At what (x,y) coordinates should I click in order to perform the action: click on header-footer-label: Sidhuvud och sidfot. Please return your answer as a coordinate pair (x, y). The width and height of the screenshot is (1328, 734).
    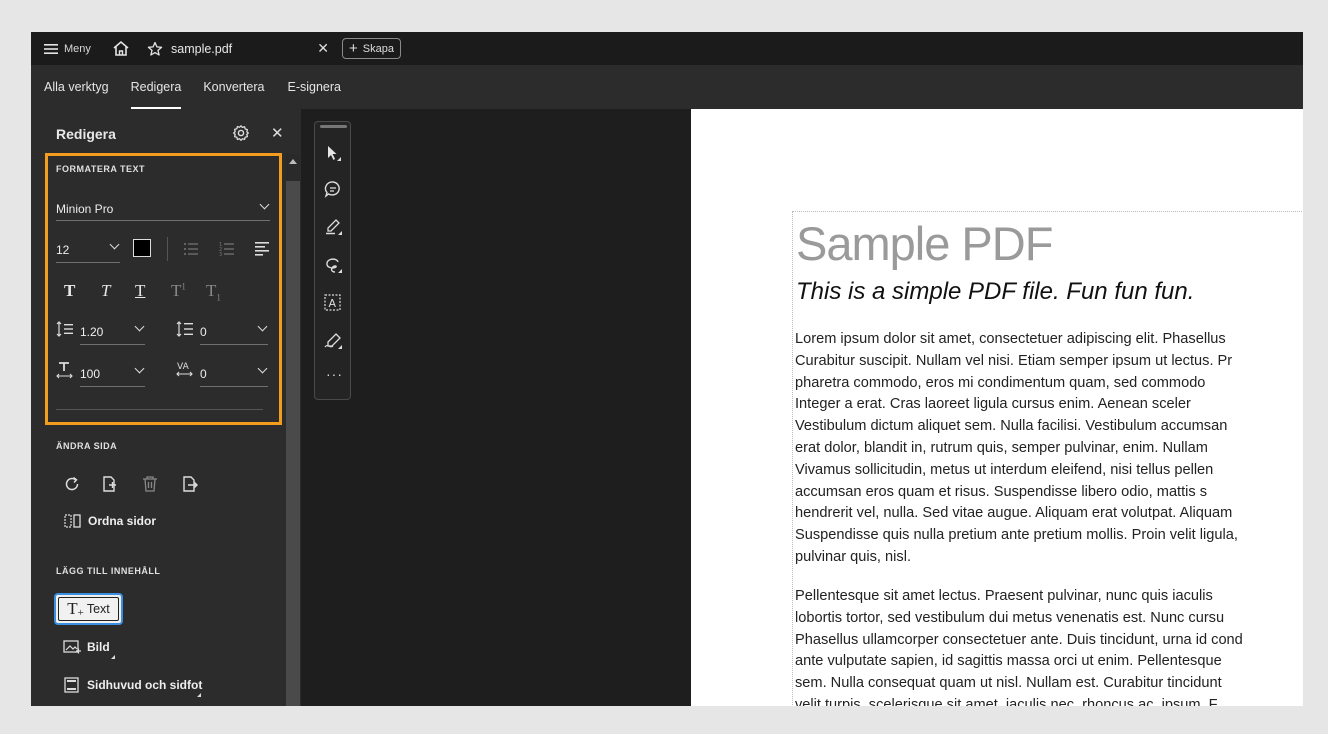
    Looking at the image, I should click on (145, 685).